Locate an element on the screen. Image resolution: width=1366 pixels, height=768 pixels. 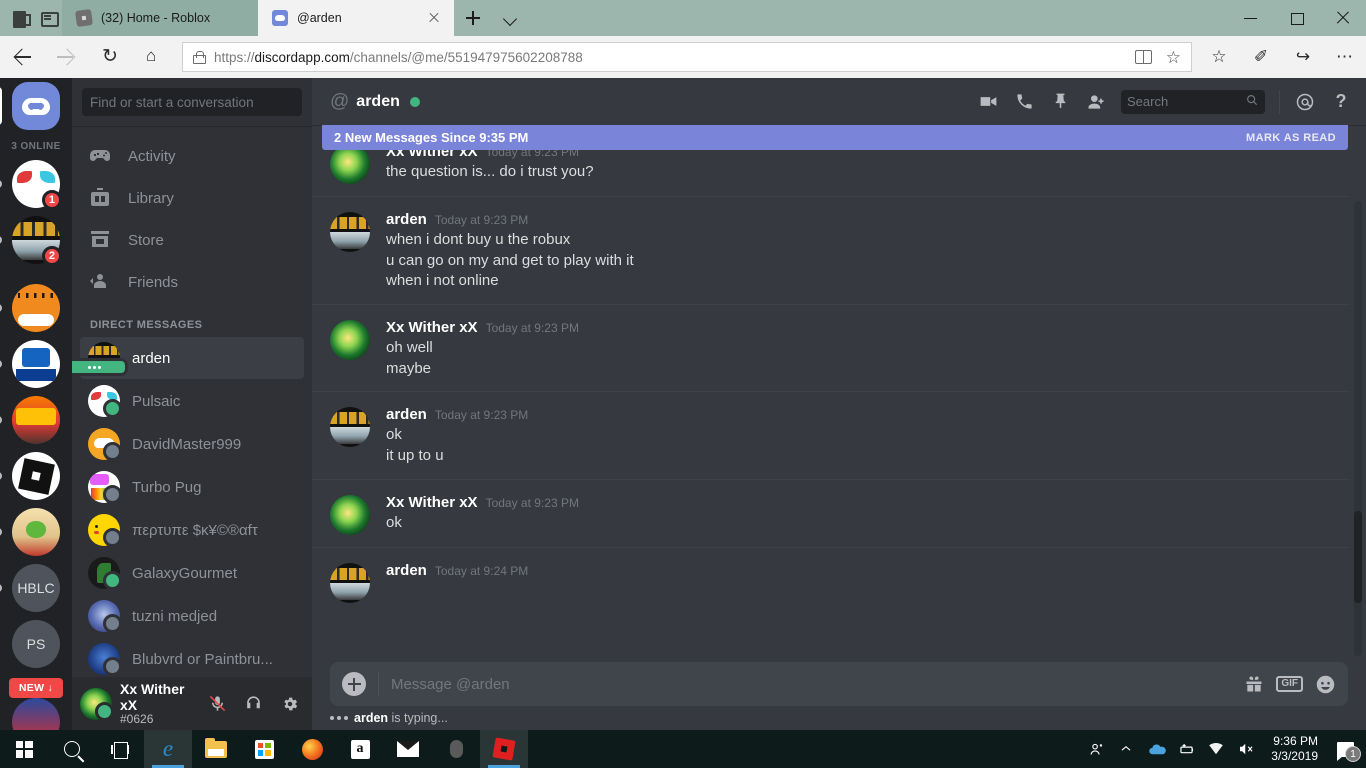
mail-taskbar-button is located at coordinates (408, 749).